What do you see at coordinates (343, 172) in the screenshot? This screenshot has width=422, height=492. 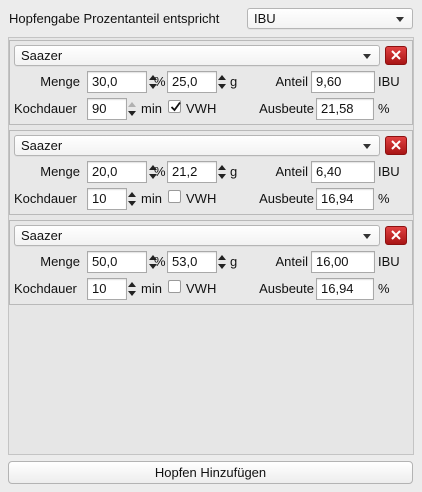 I see `anteil-field: 6,40` at bounding box center [343, 172].